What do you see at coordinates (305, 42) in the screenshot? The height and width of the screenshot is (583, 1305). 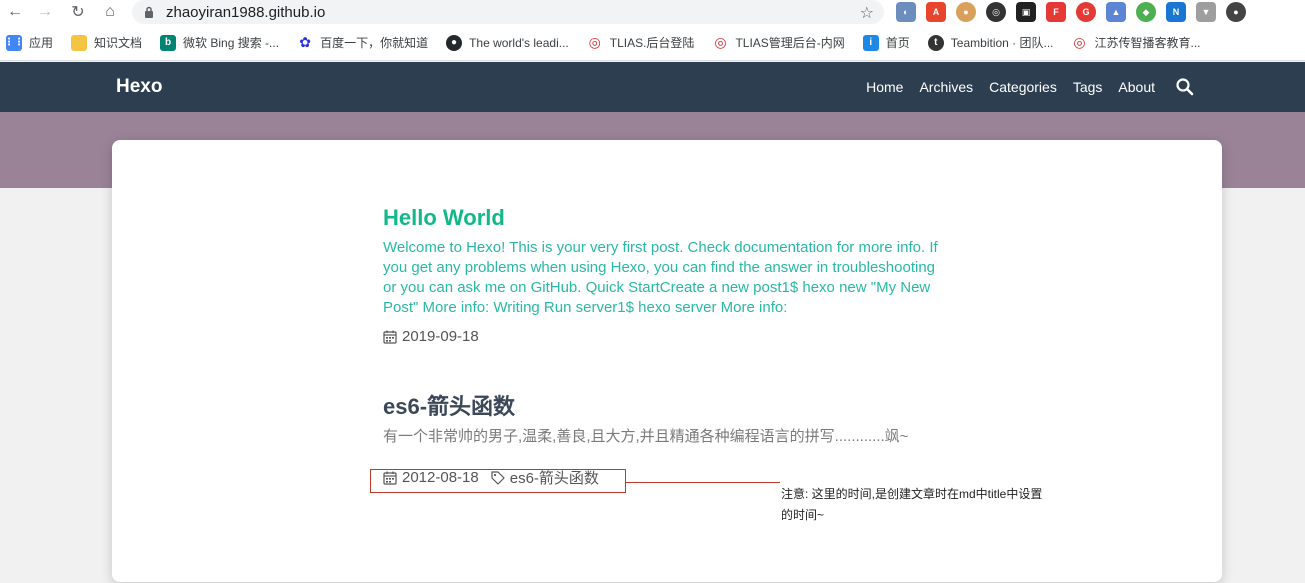 I see `baidu-paw-icon: ✿` at bounding box center [305, 42].